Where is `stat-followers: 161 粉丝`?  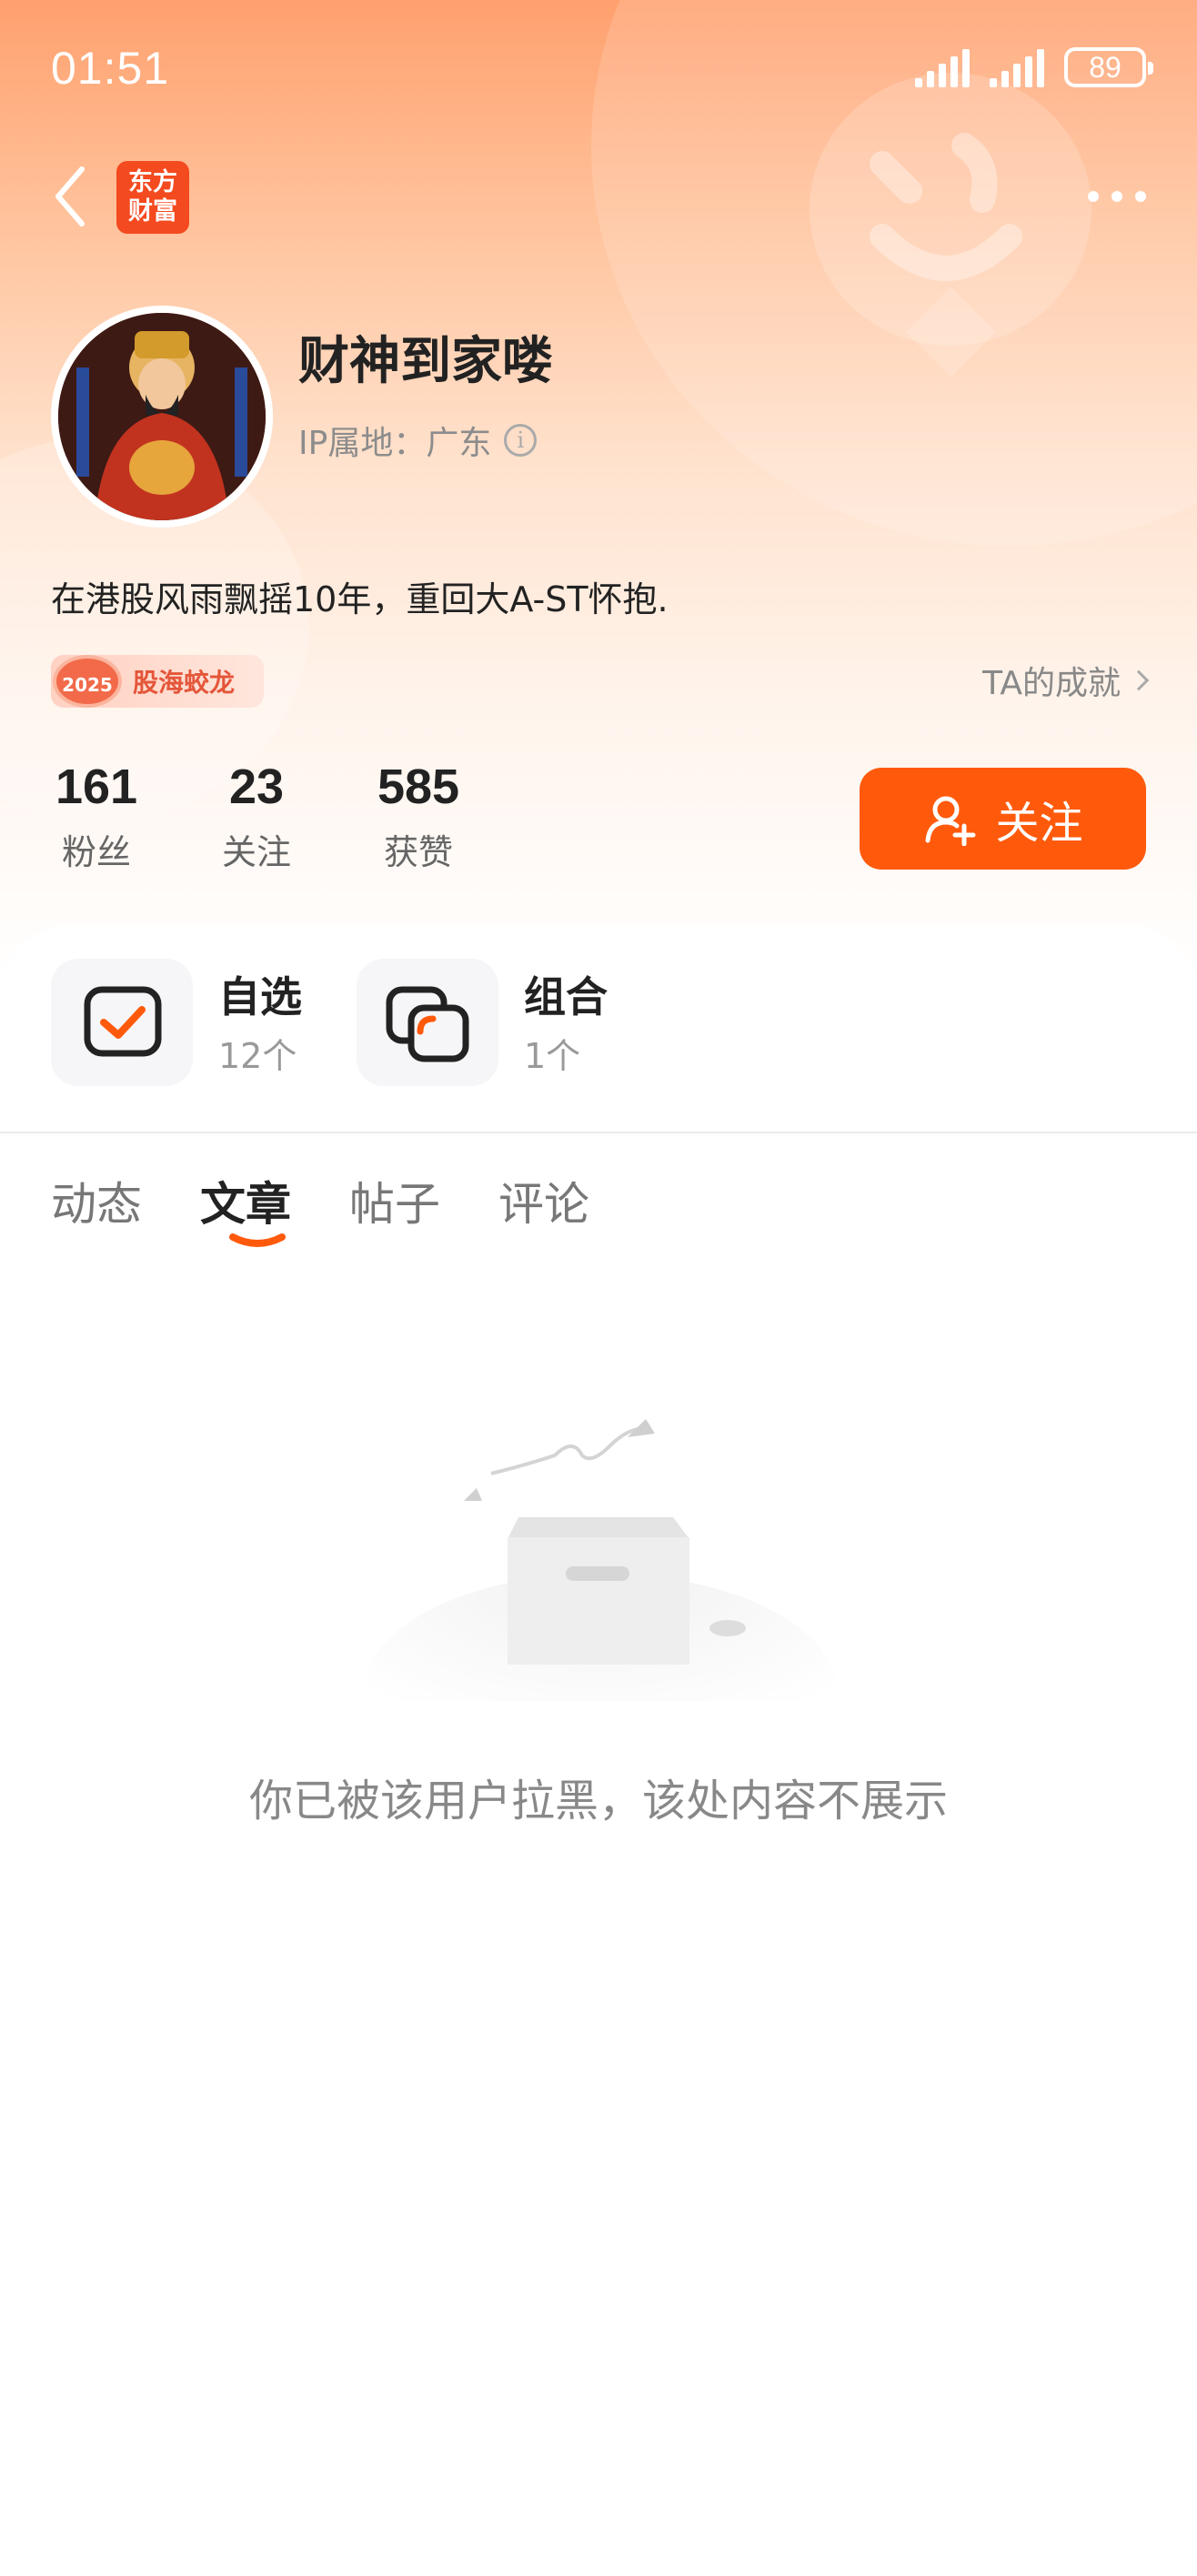
stat-followers: 161 粉丝 is located at coordinates (96, 816).